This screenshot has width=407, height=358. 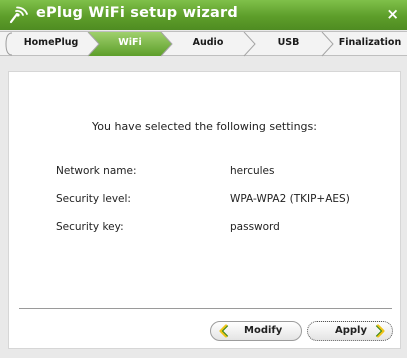 What do you see at coordinates (130, 42) in the screenshot?
I see `step-wifi: WiFi` at bounding box center [130, 42].